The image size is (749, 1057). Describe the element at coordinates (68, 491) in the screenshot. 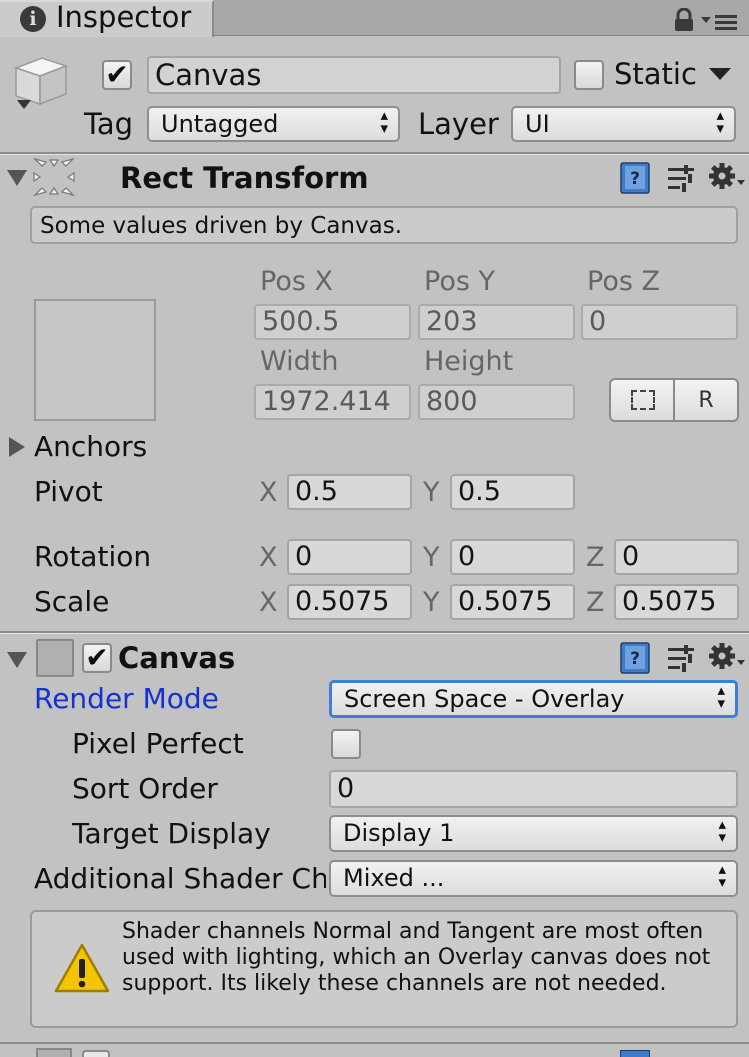

I see `pivot-label: Pivot` at that location.